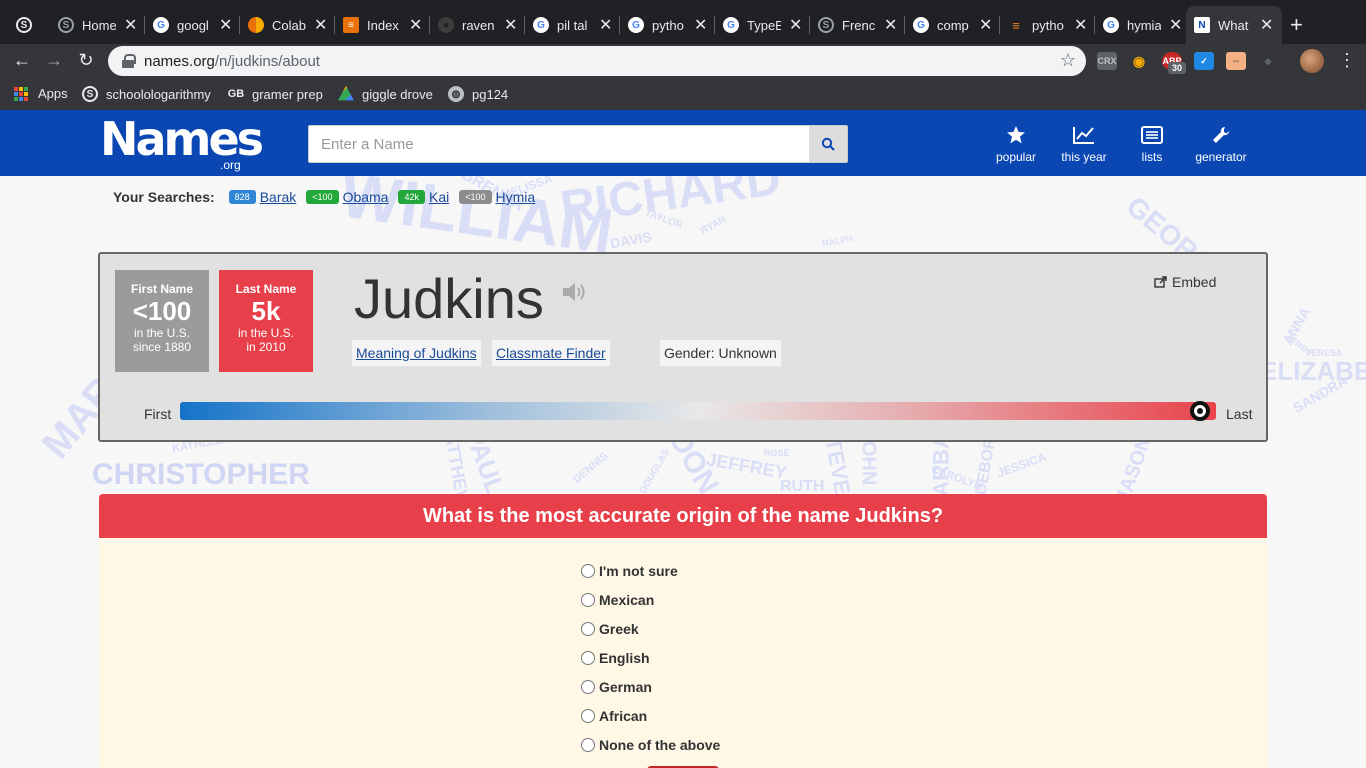 This screenshot has height=768, width=1366. Describe the element at coordinates (423, 197) in the screenshot. I see `search-chip-kai: 42k Kai` at that location.